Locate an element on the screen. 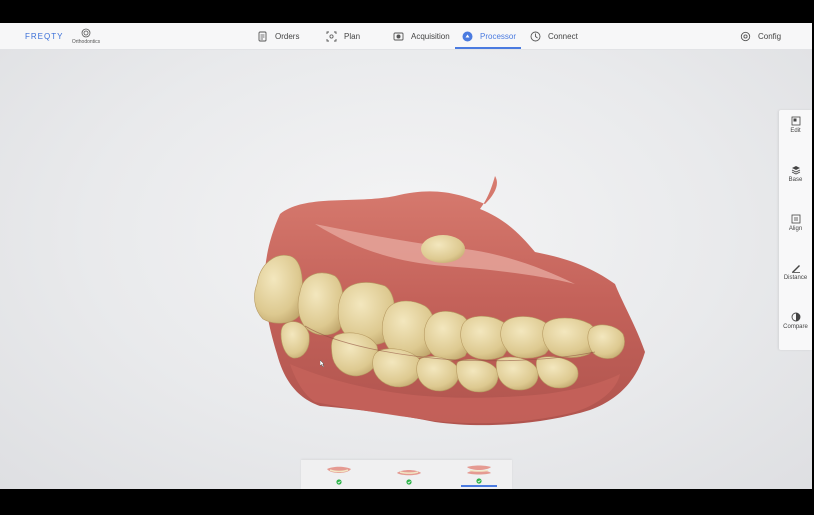 Image resolution: width=814 pixels, height=515 pixels. brand-logo: FREQTY is located at coordinates (44, 36).